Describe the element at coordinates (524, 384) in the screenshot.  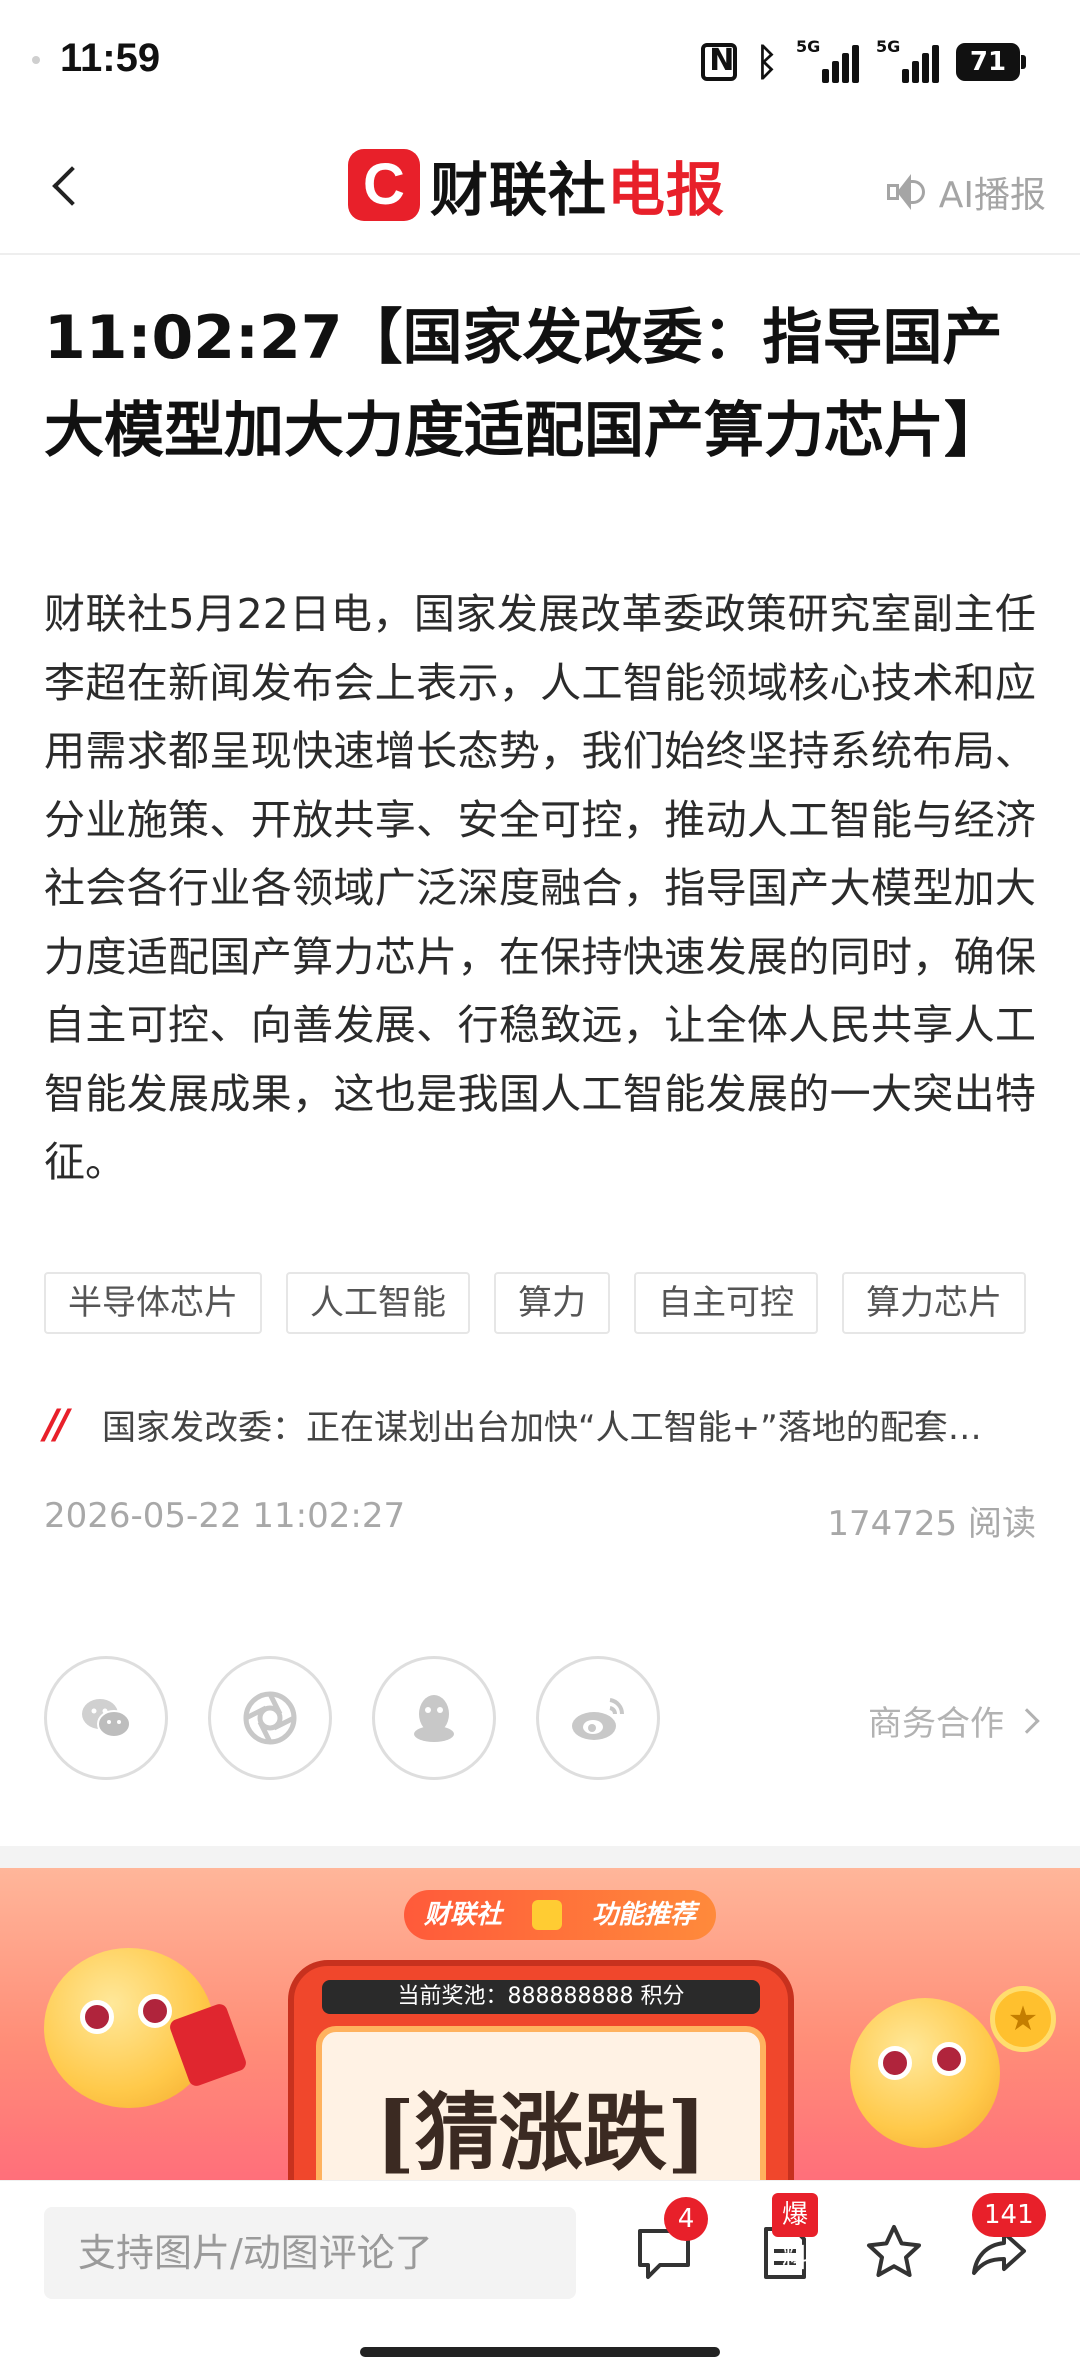
I see `article-title: 11:02:27【国家发改委：指导国产大模型加大力度适配国产算力芯片】` at that location.